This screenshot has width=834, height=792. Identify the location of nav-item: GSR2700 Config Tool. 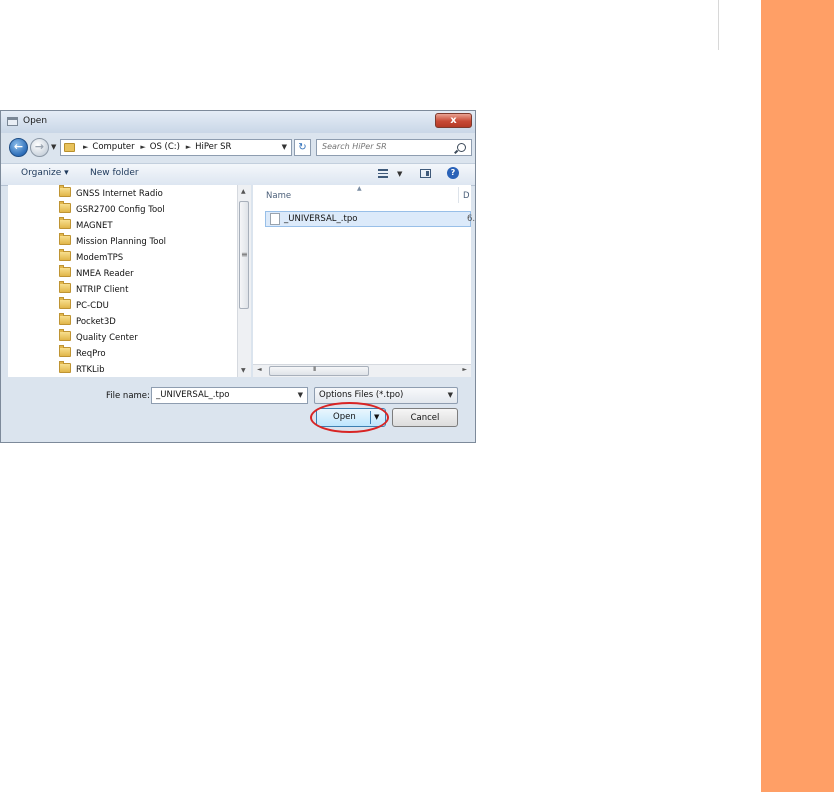
(112, 210).